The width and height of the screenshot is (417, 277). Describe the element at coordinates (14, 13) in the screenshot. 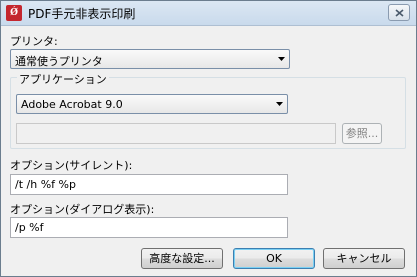

I see `app-icon: Ǿ` at that location.